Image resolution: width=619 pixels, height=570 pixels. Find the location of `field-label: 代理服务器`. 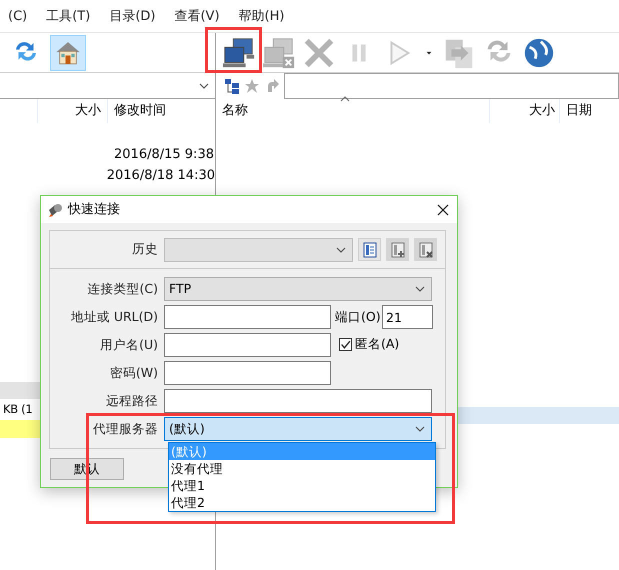

field-label: 代理服务器 is located at coordinates (125, 429).